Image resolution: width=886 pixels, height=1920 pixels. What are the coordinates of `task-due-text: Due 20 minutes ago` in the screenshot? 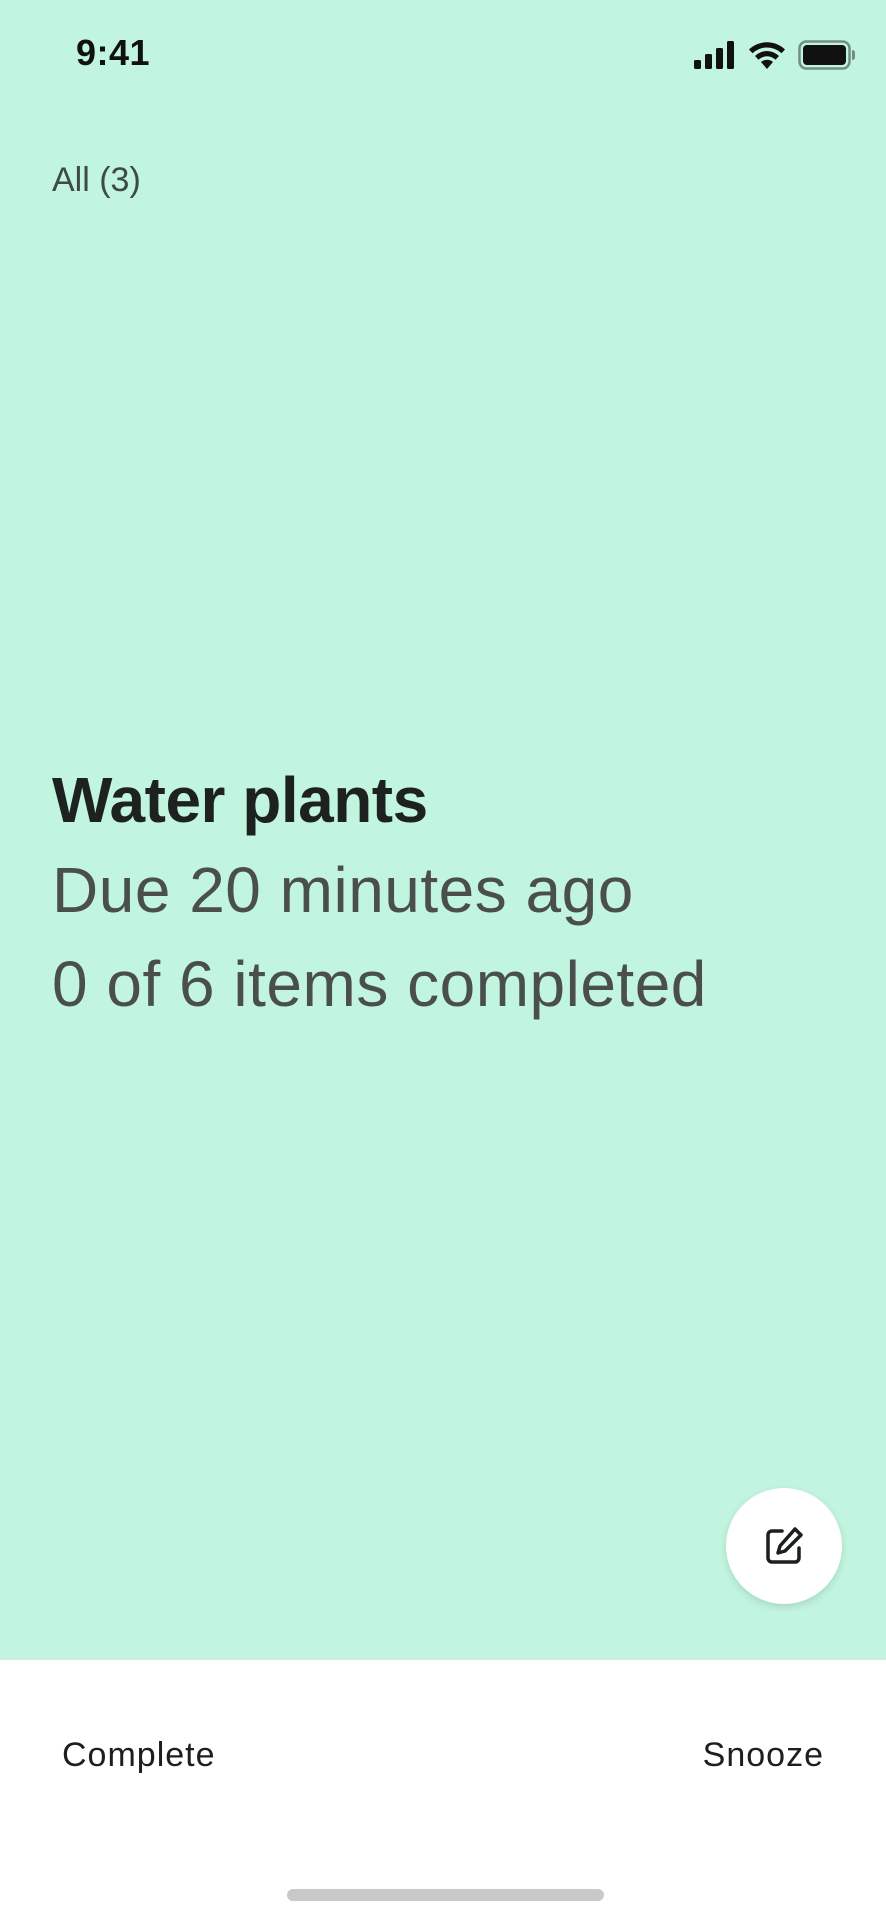 It's located at (343, 890).